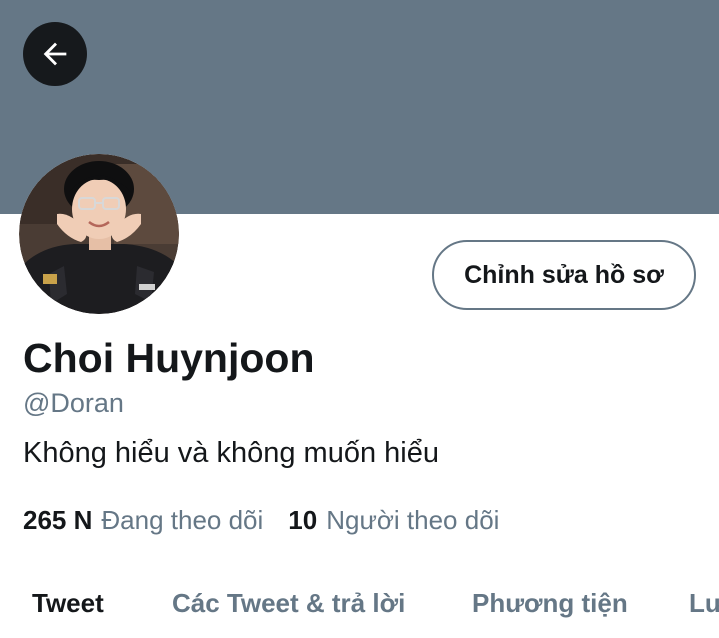  I want to click on avatar, so click(99, 234).